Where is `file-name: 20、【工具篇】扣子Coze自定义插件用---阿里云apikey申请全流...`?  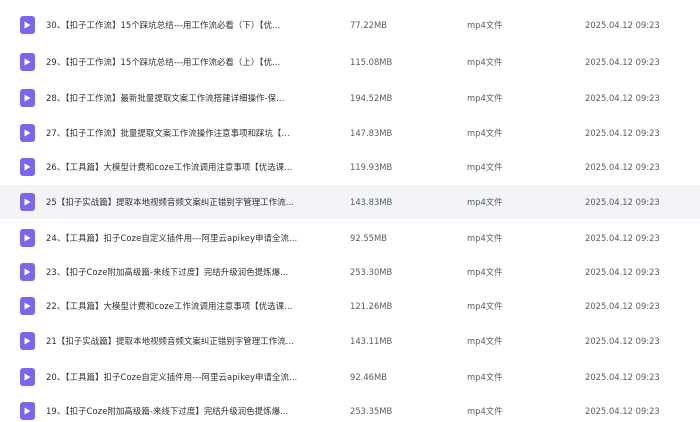 file-name: 20、【工具篇】扣子Coze自定义插件用---阿里云apikey申请全流... is located at coordinates (191, 377).